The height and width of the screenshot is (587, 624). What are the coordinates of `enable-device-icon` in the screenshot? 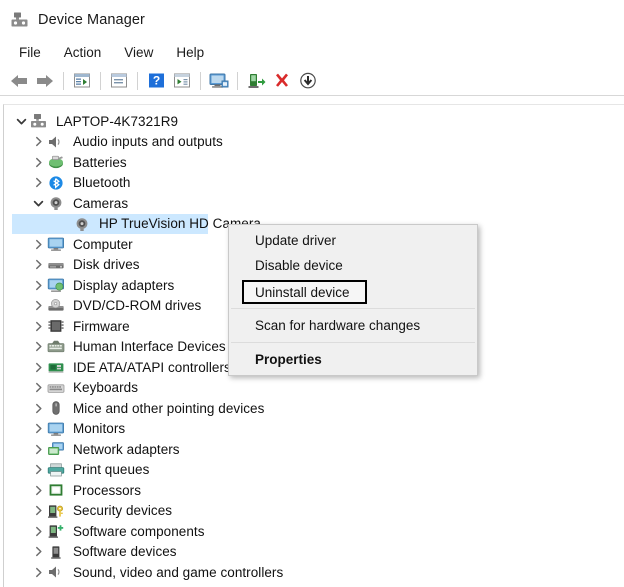 It's located at (256, 81).